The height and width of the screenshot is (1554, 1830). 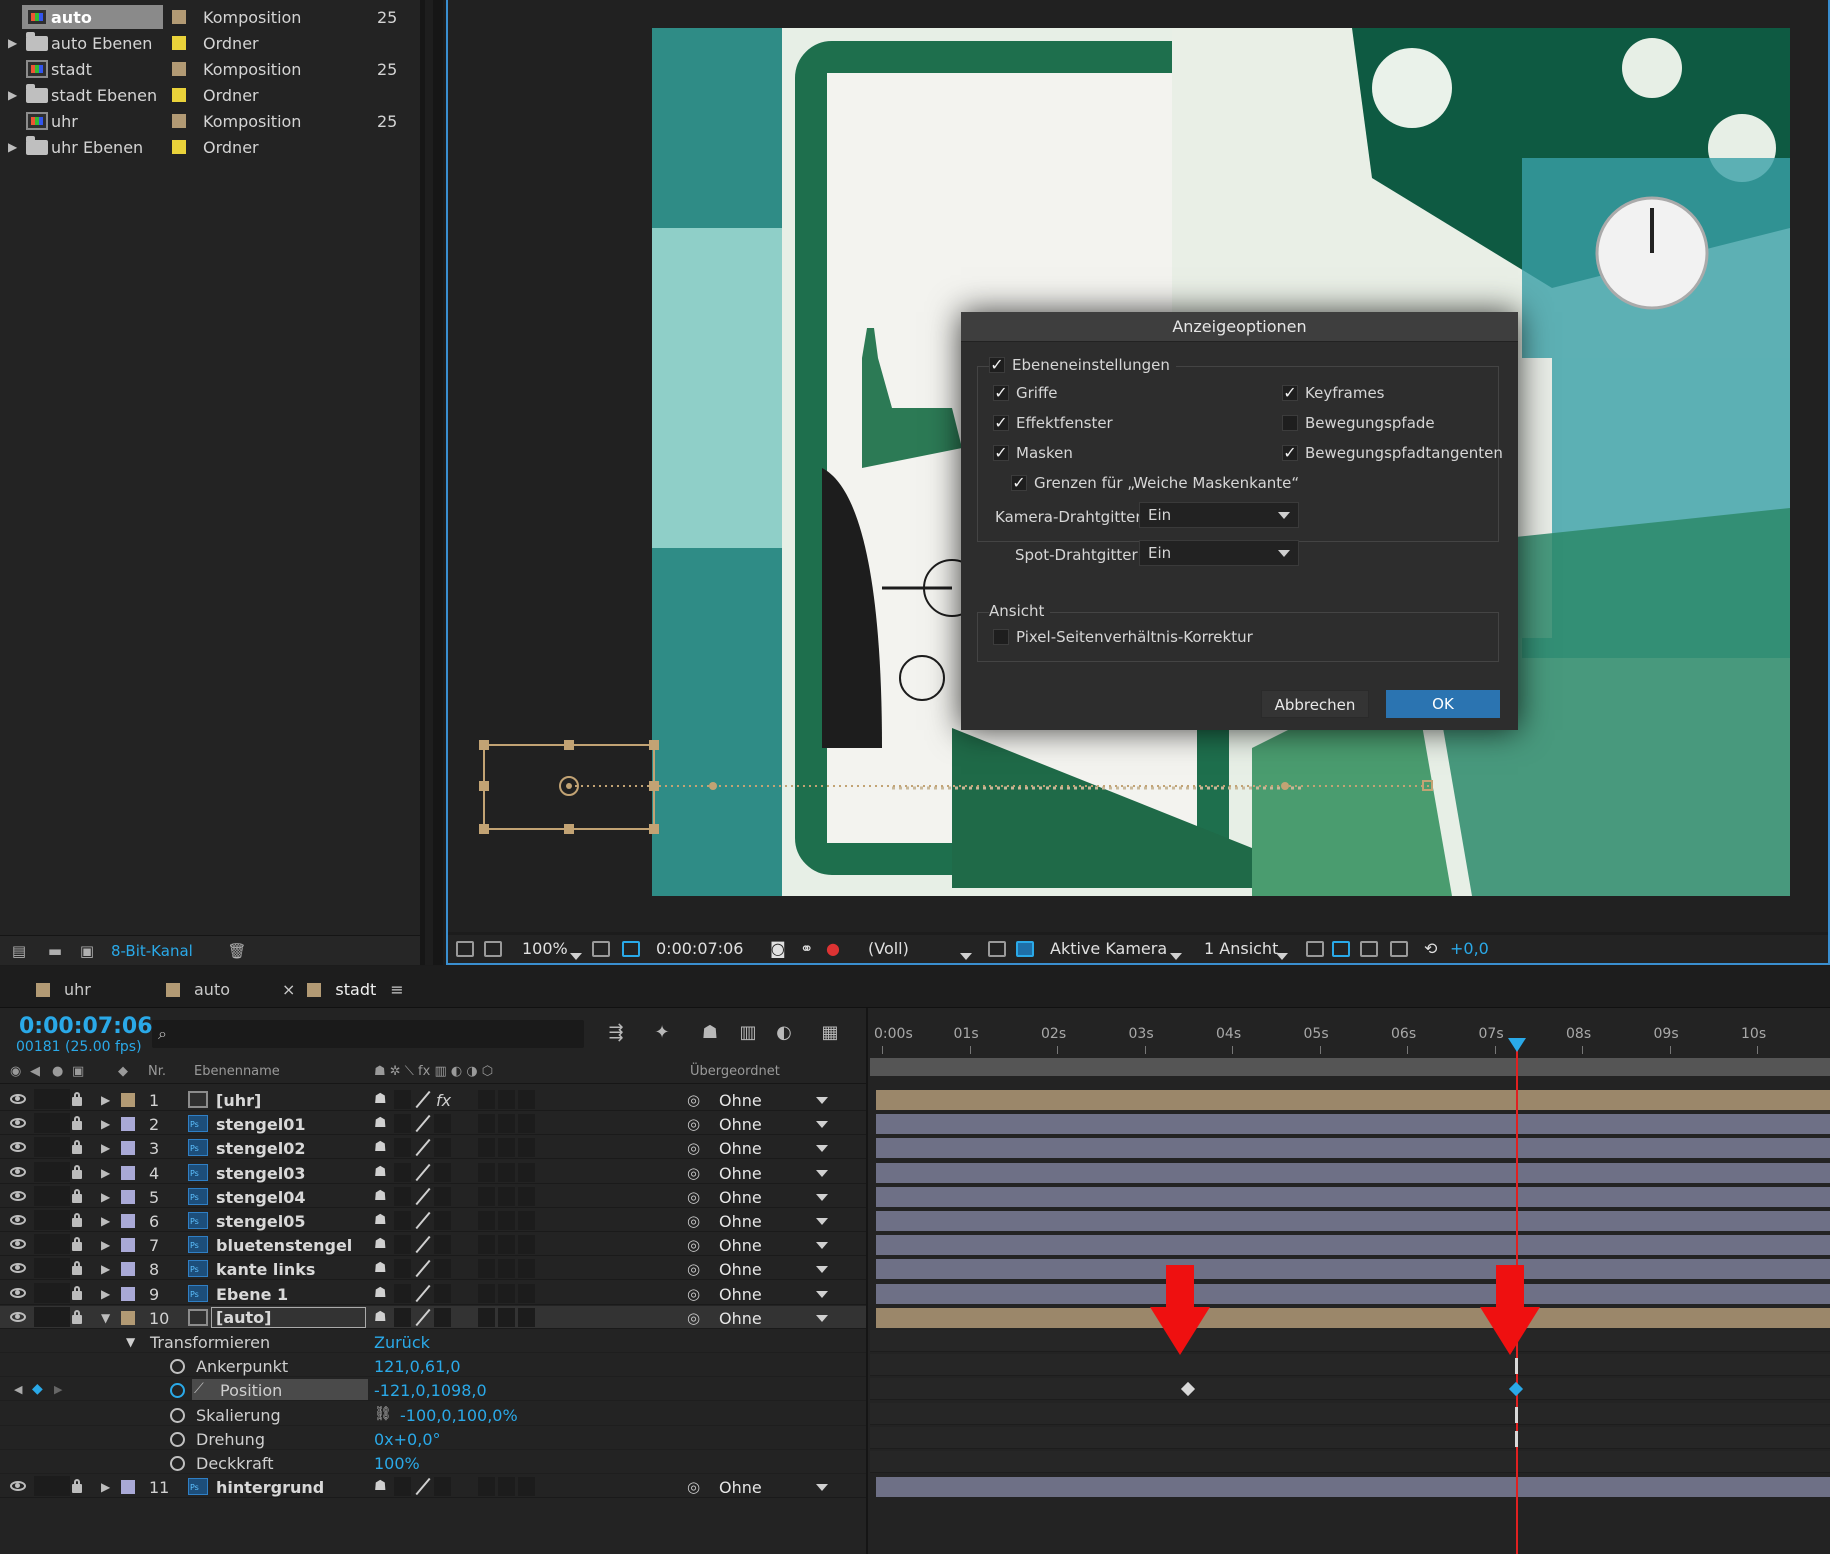 I want to click on comp-mini-flowchart-icon: ⇶, so click(x=616, y=1033).